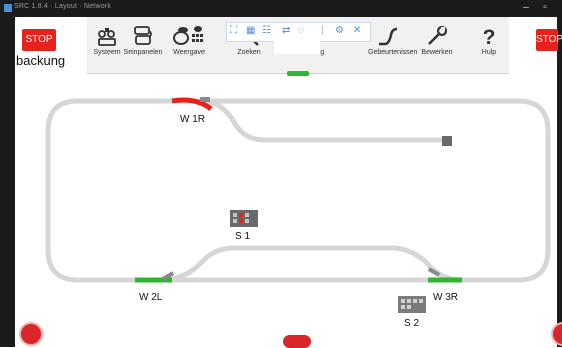 This screenshot has width=562, height=348. I want to click on left-quick-action-icon, so click(31, 334).